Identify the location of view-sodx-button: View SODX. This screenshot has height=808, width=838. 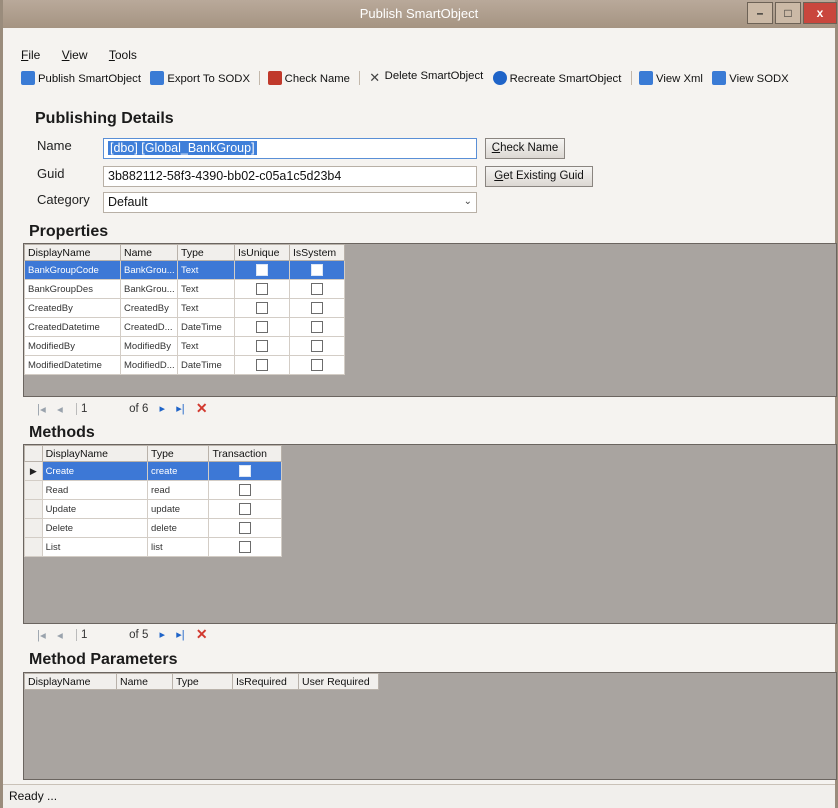
(750, 77).